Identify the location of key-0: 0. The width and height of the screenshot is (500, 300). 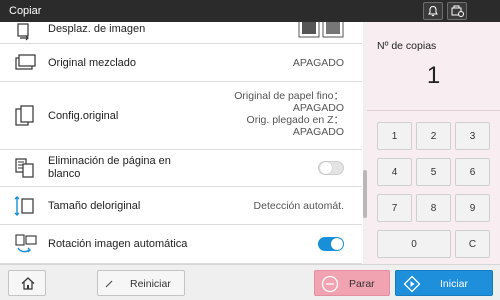
(414, 244).